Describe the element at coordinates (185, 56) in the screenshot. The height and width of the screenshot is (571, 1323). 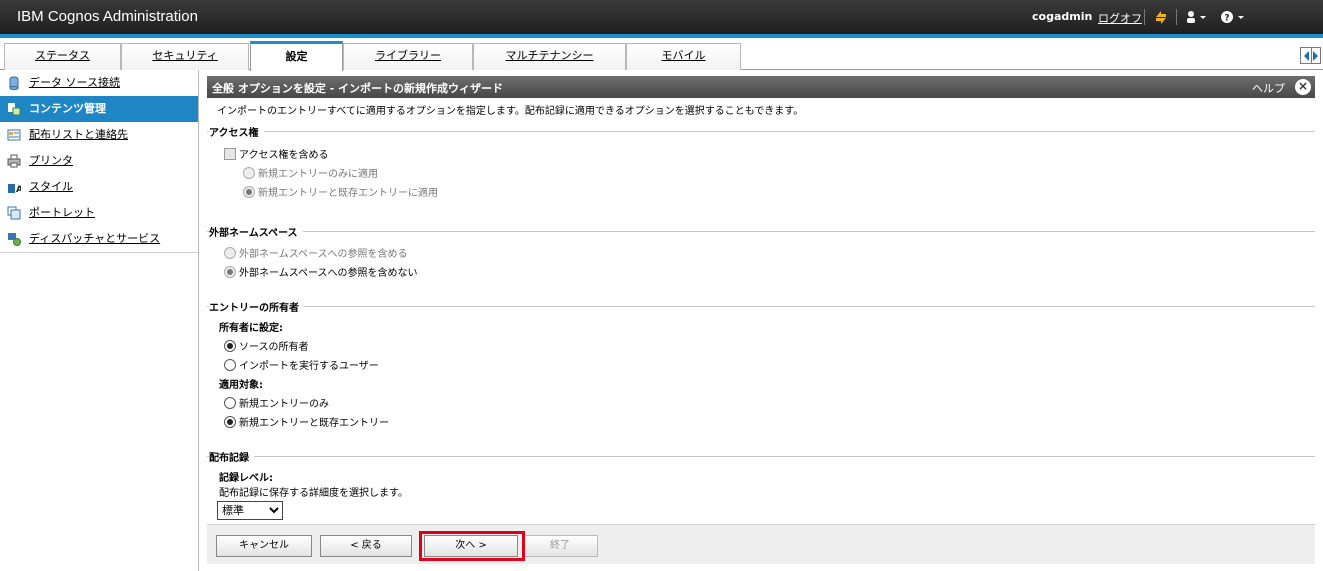
I see `tab-security: セキュリティ` at that location.